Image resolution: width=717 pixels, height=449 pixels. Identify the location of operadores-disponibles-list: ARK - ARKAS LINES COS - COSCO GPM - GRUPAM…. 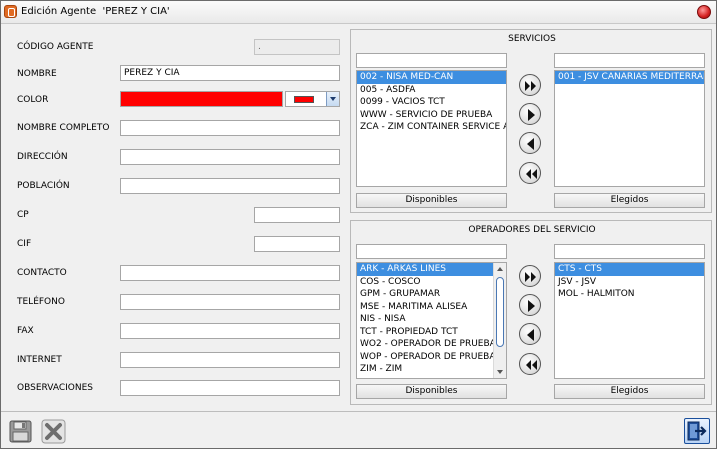
(431, 320).